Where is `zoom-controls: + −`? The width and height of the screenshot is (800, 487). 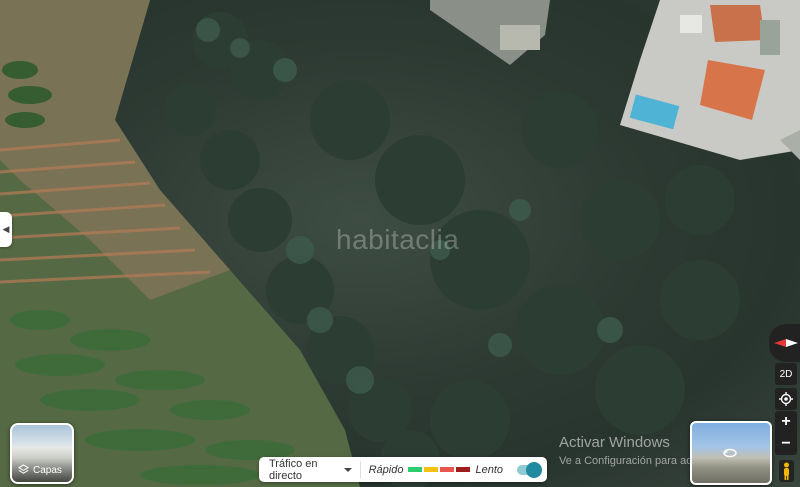
zoom-controls: + − is located at coordinates (786, 433).